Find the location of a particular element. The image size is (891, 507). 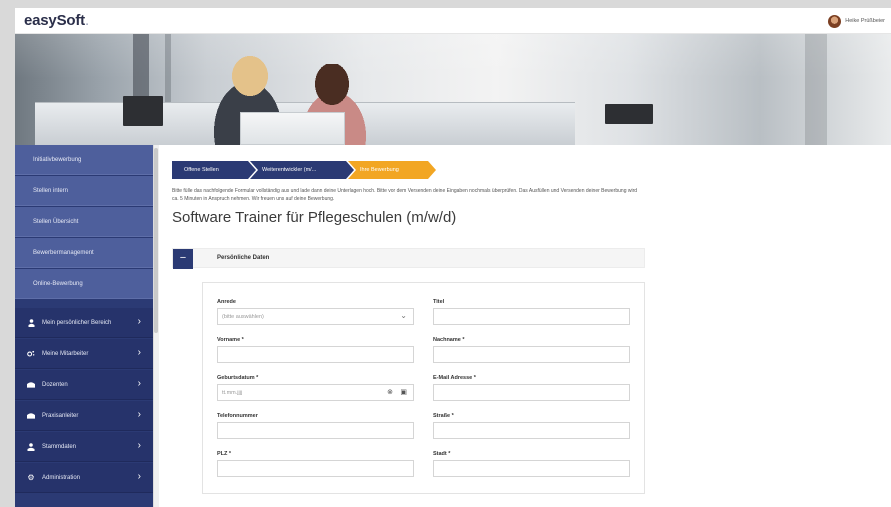

sidebar-item-label: Meine Mitarbeiter is located at coordinates (65, 353).